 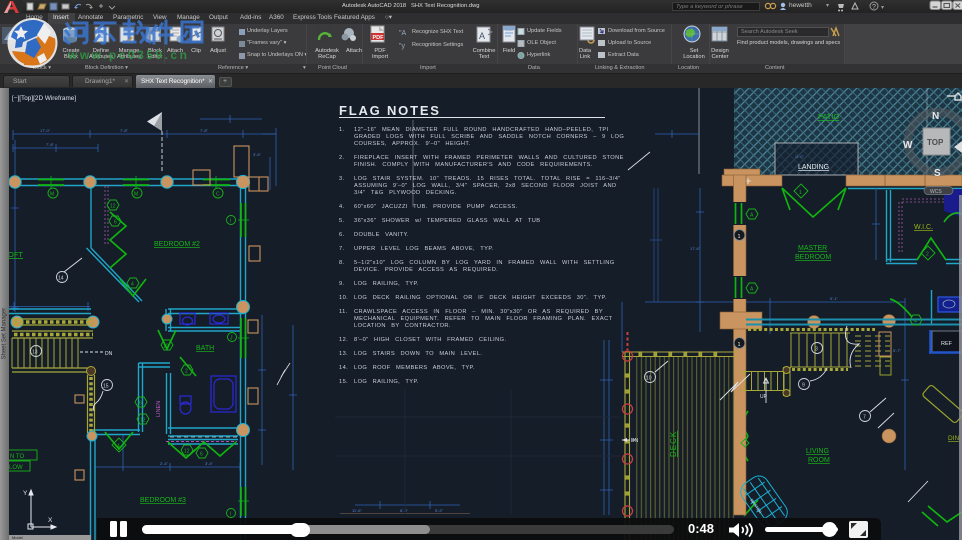 I want to click on svg-text: W.I.C., so click(x=923, y=227).